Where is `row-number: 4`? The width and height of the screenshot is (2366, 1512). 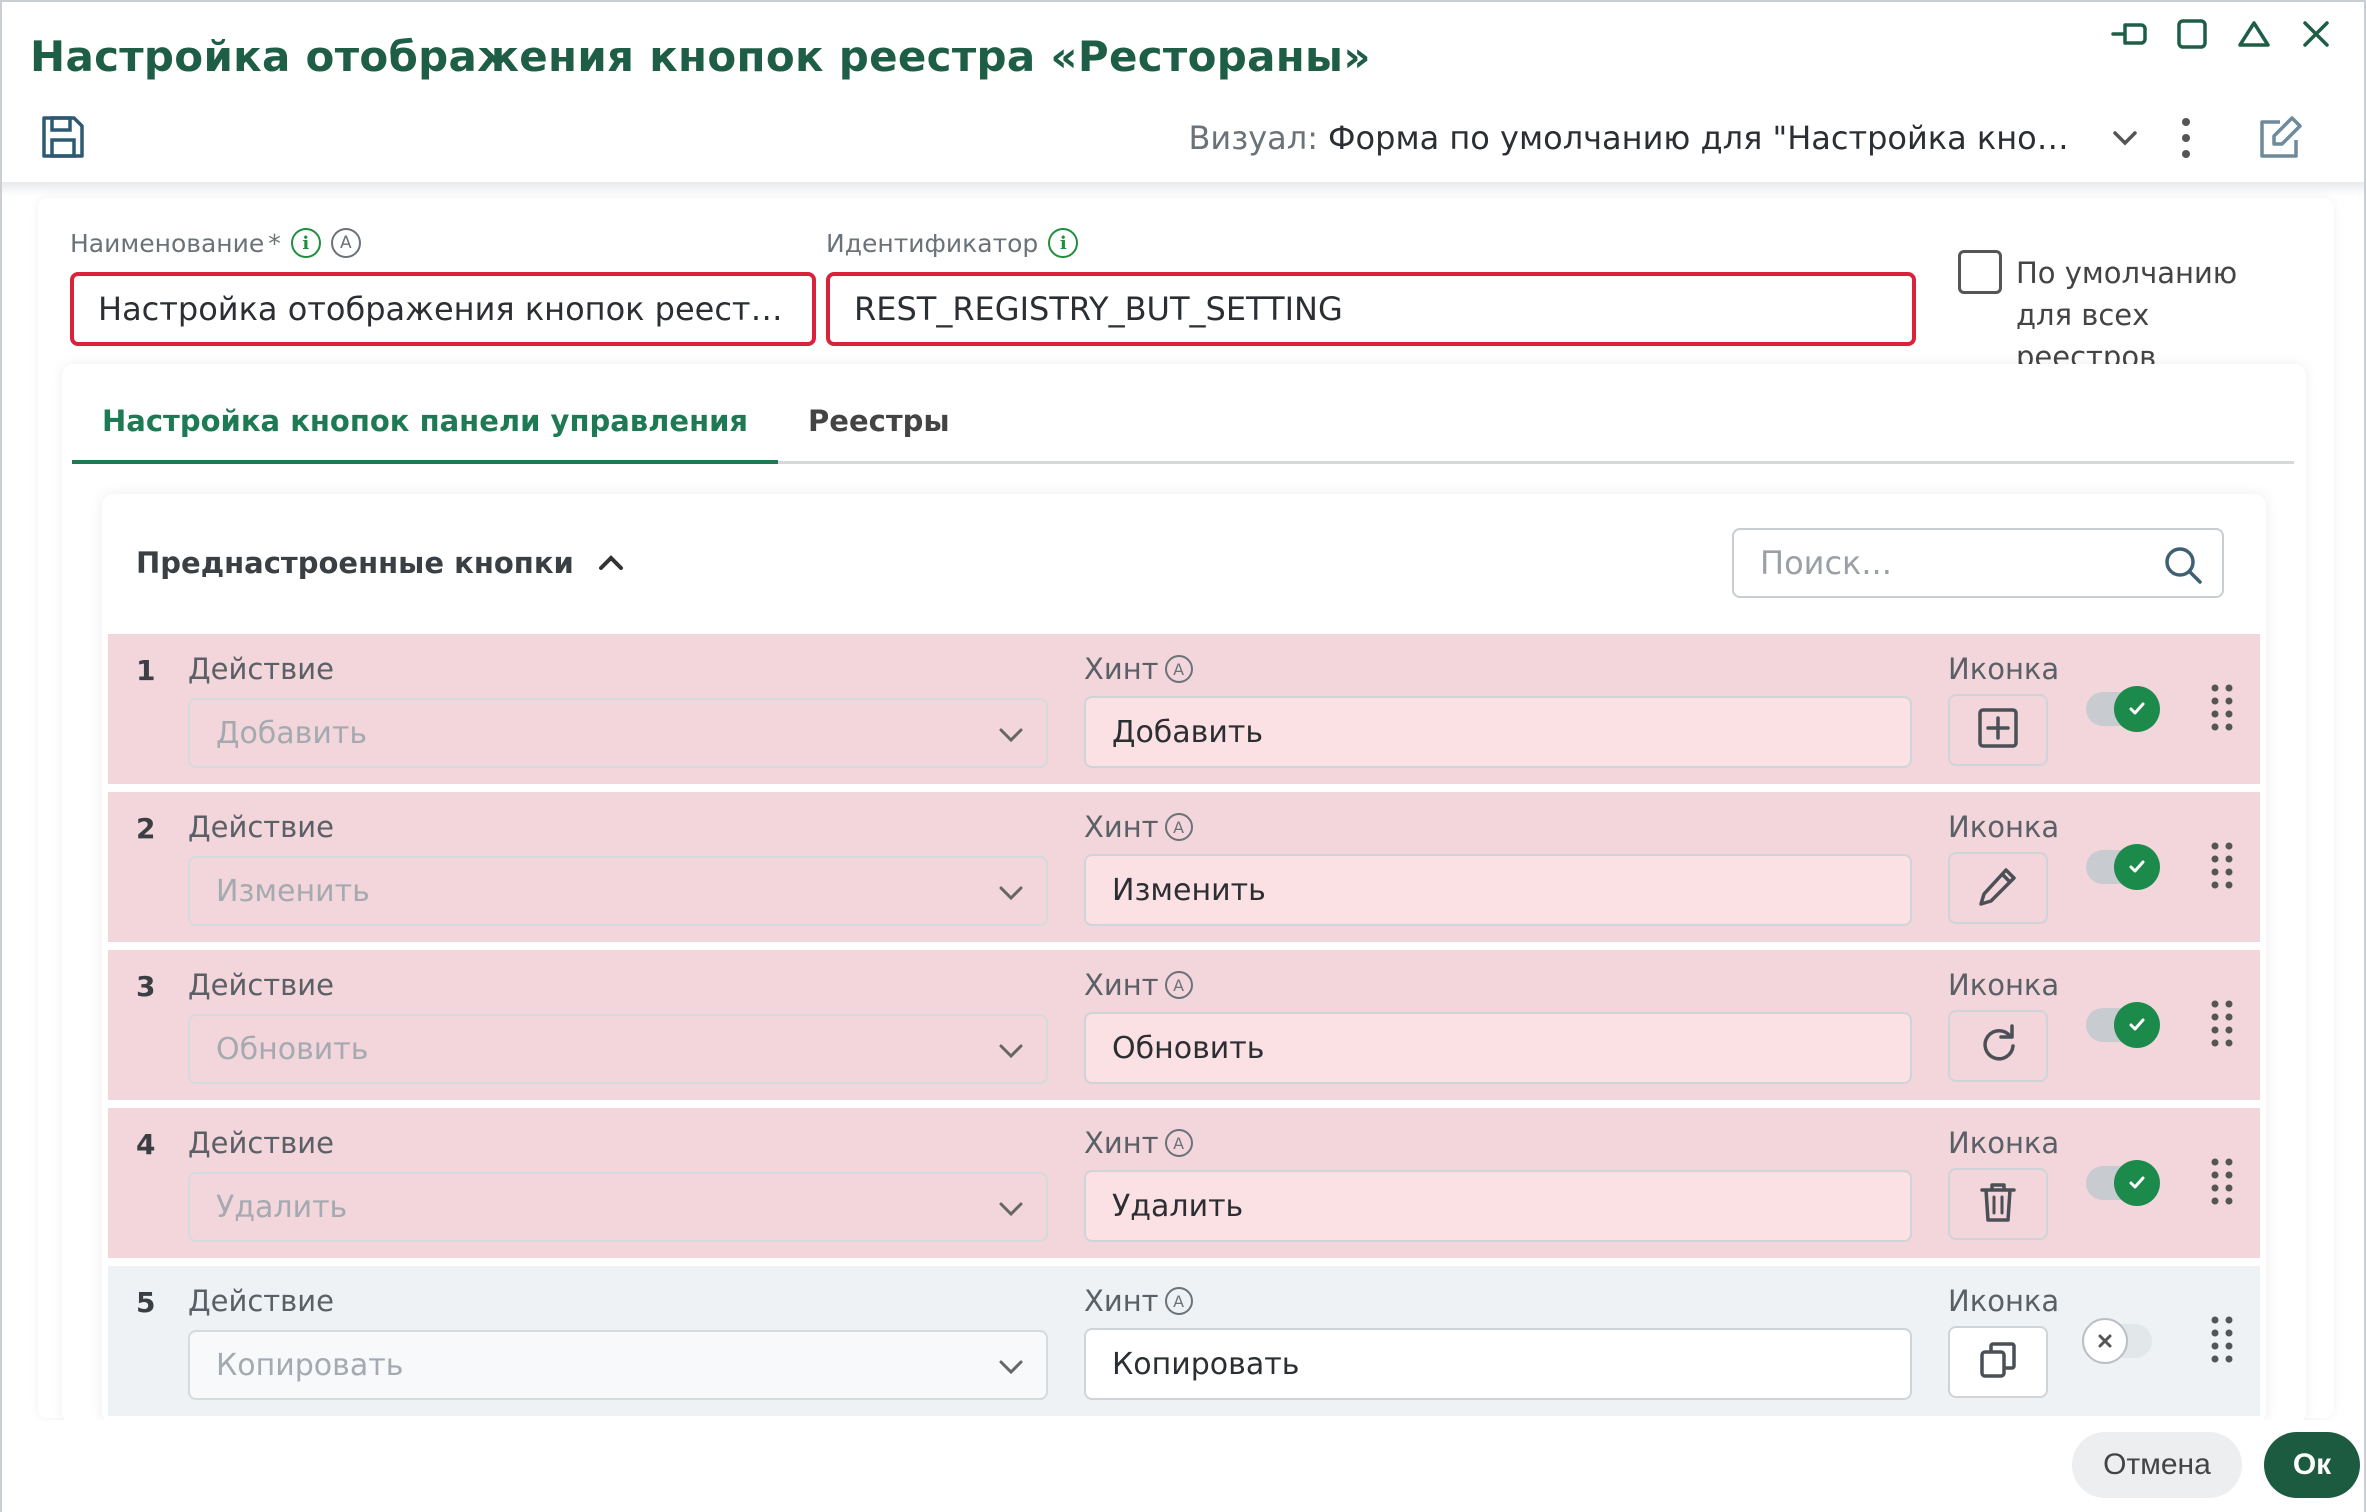 row-number: 4 is located at coordinates (146, 1144).